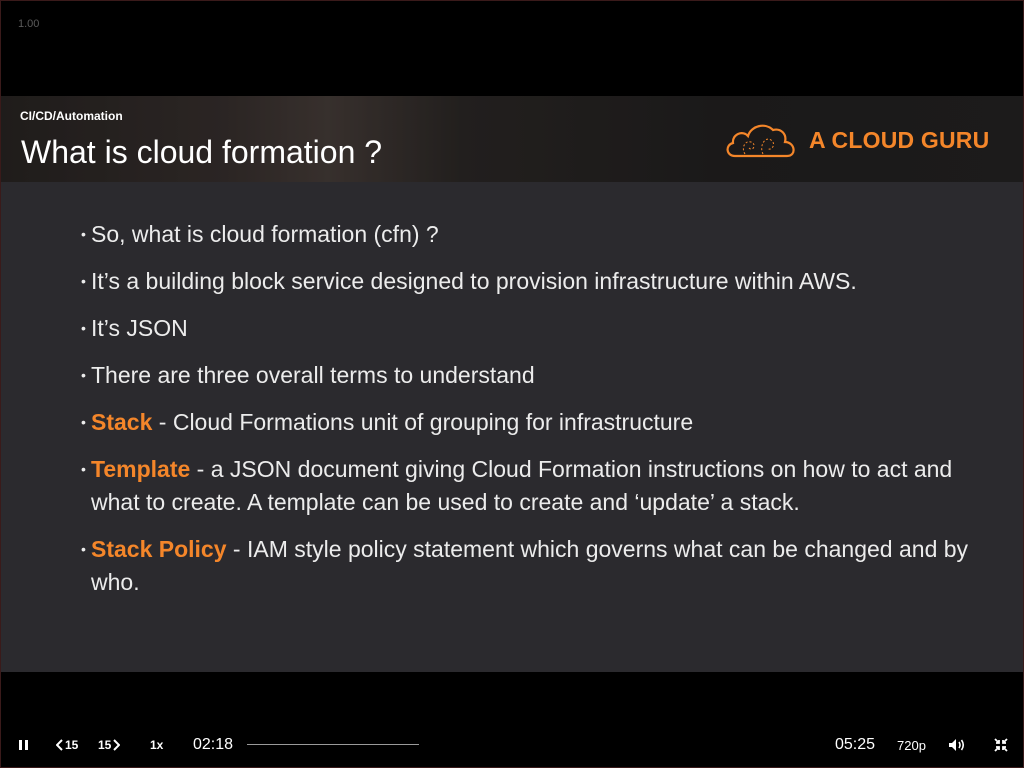  What do you see at coordinates (105, 745) in the screenshot?
I see `skip-forward-label: 15` at bounding box center [105, 745].